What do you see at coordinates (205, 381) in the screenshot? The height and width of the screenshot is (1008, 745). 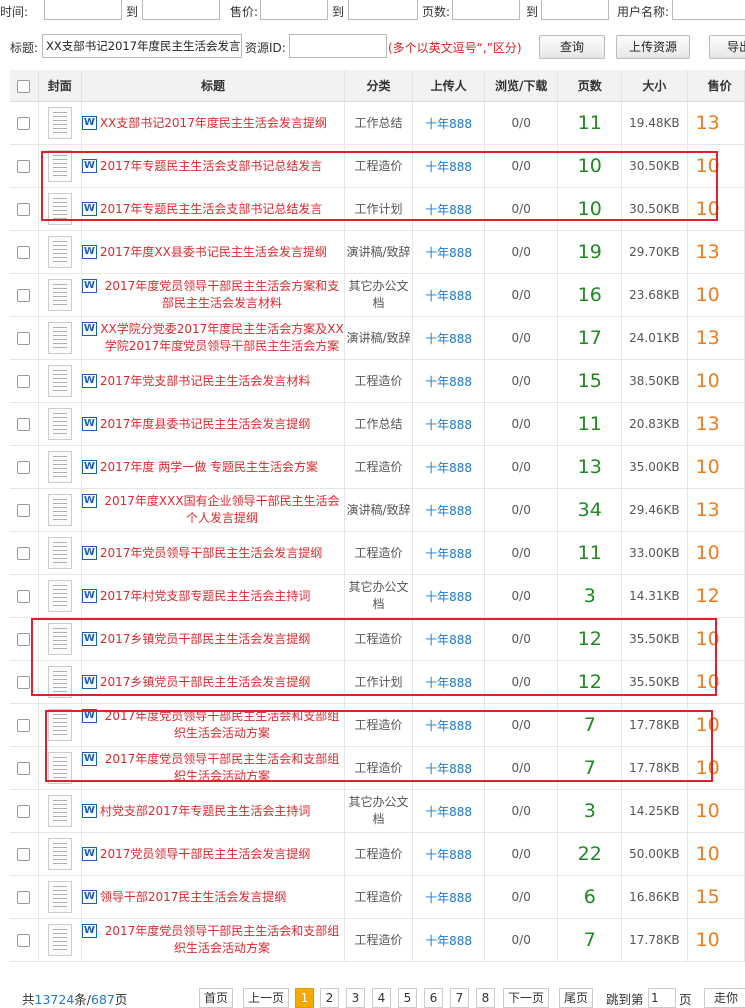 I see `row-title-link: 2017年党支部书记民主生活会发言材料` at bounding box center [205, 381].